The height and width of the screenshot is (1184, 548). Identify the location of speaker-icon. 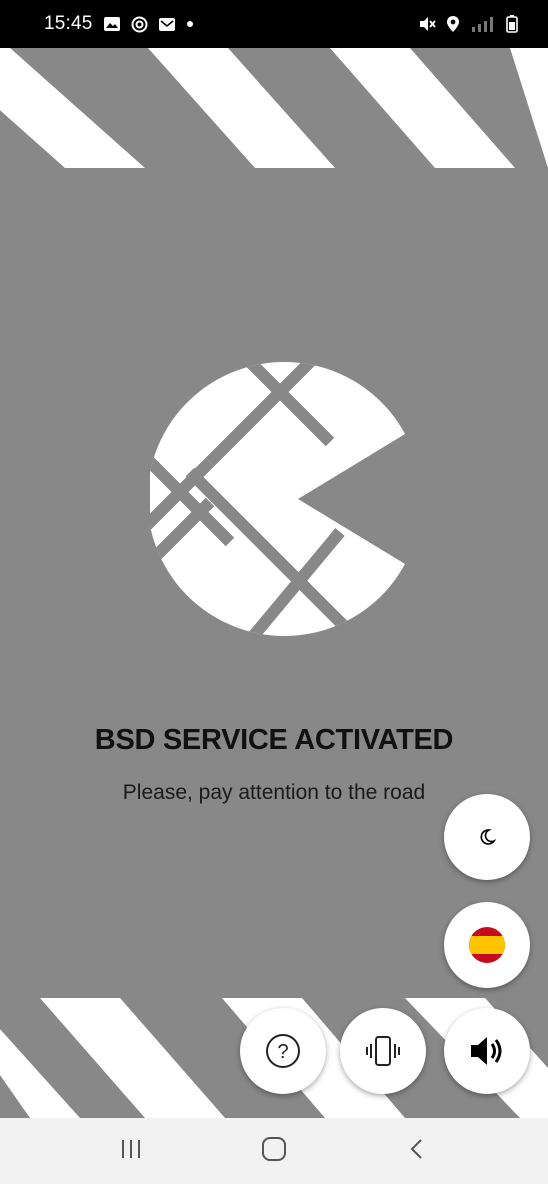
(487, 1051).